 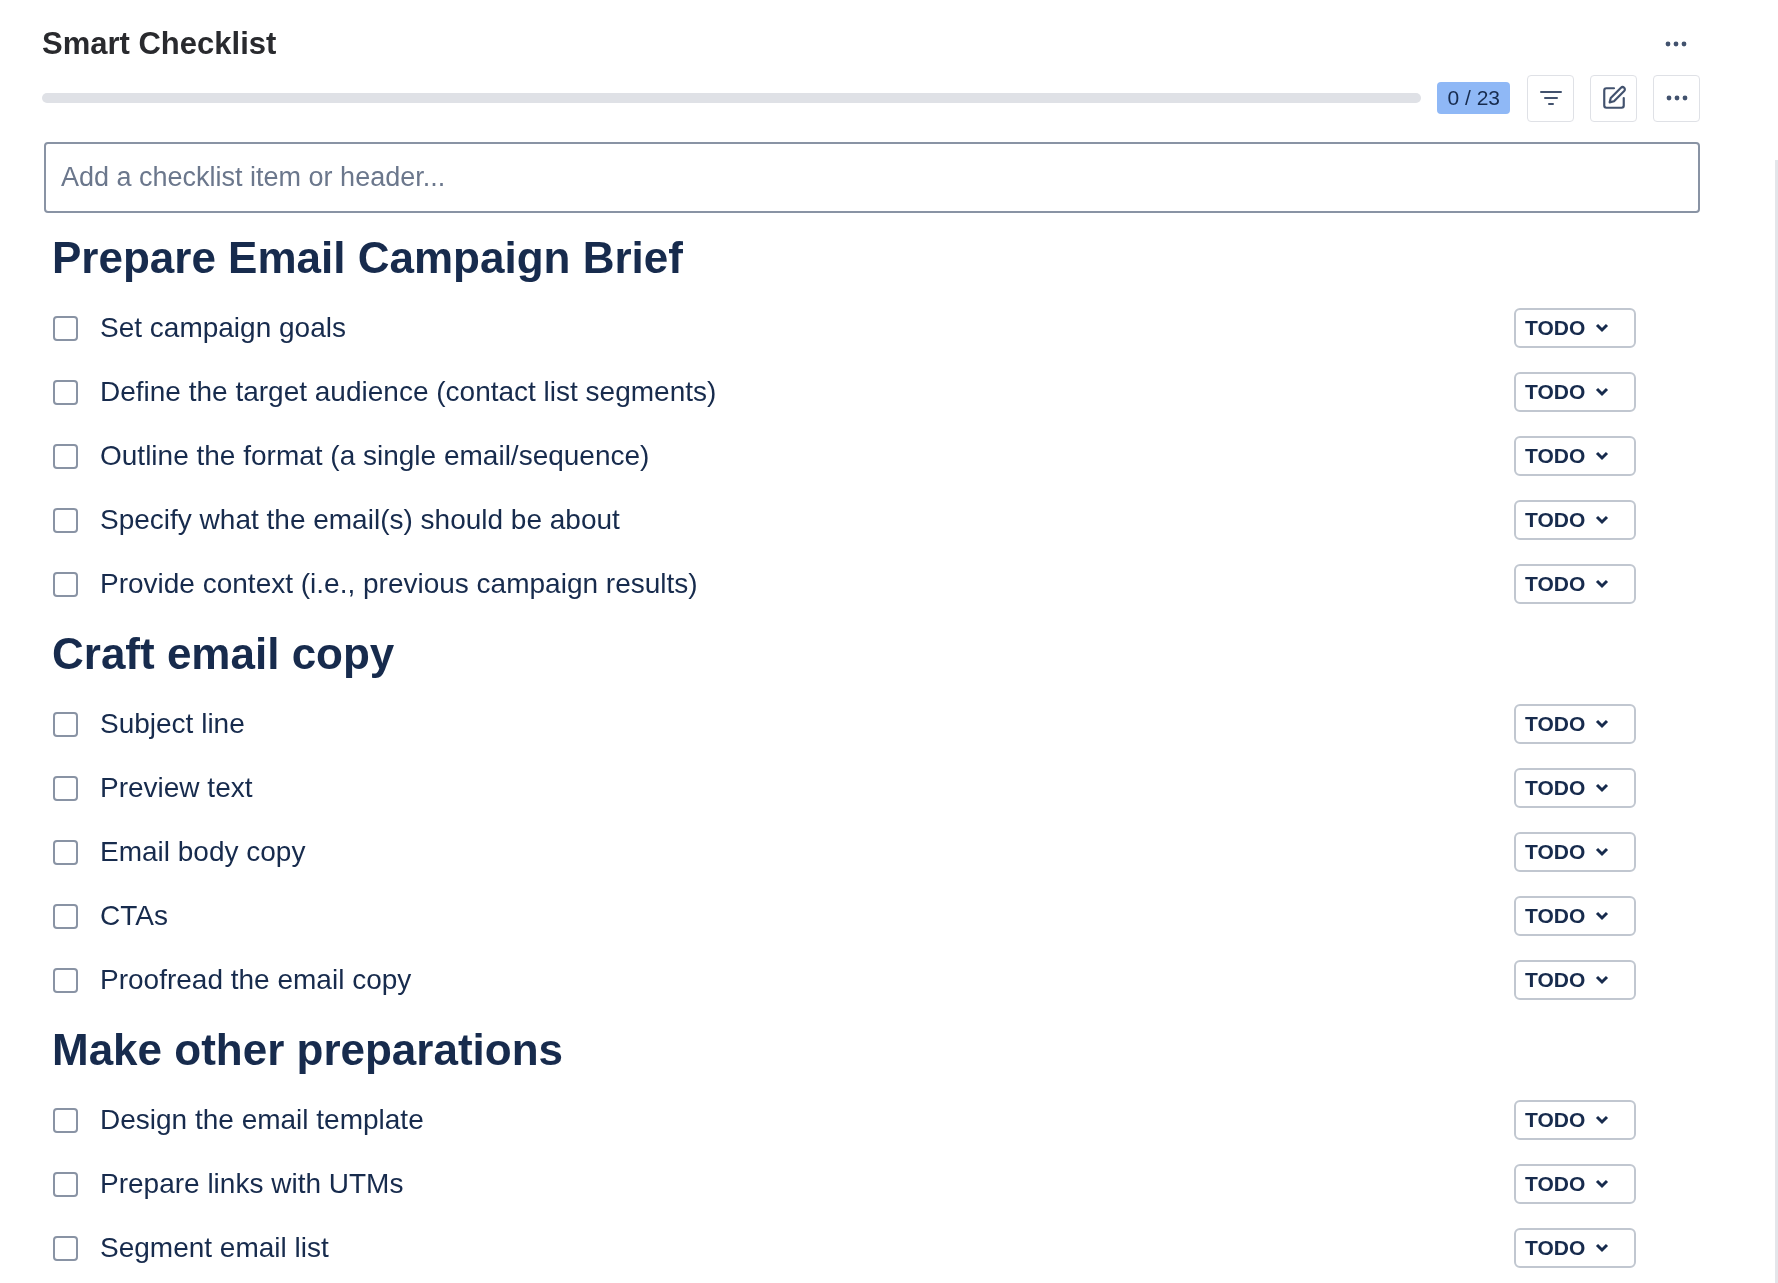 I want to click on item-text: Subject line, so click(x=172, y=724).